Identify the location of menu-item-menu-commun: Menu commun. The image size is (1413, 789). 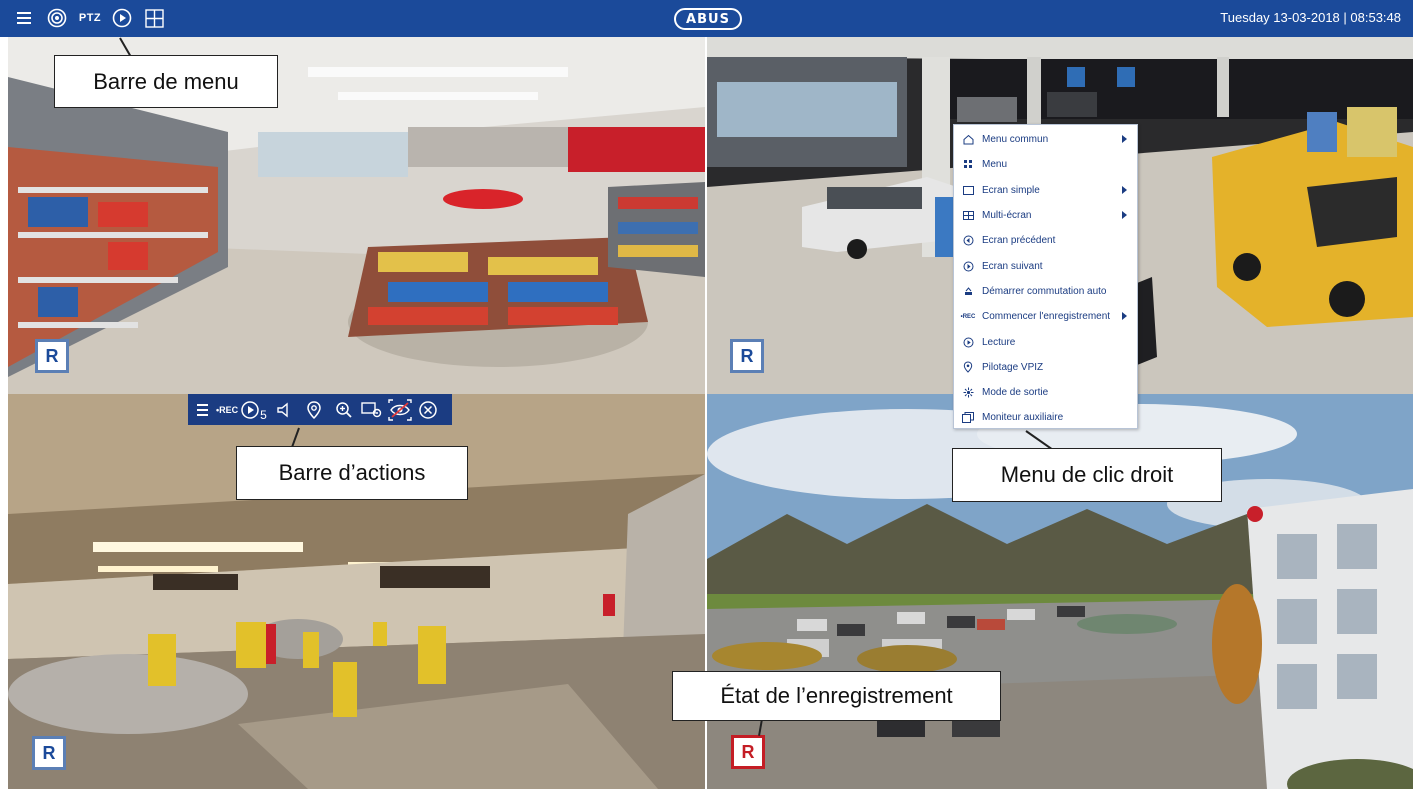
(1045, 139).